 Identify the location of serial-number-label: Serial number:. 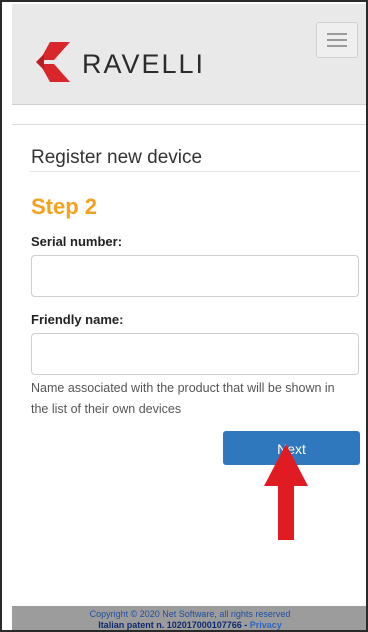
(77, 241).